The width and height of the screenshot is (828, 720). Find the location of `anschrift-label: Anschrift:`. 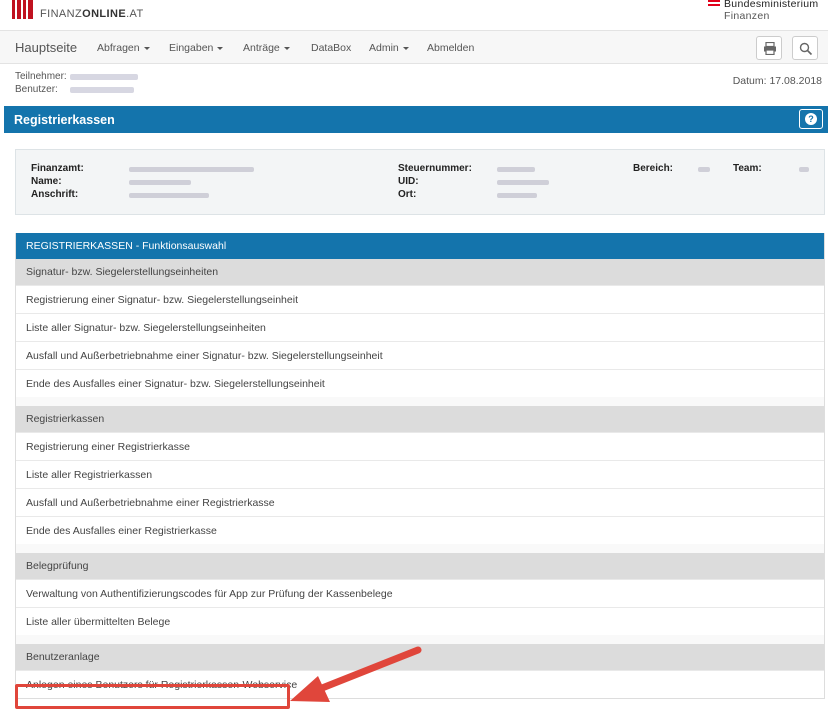

anschrift-label: Anschrift: is located at coordinates (55, 194).